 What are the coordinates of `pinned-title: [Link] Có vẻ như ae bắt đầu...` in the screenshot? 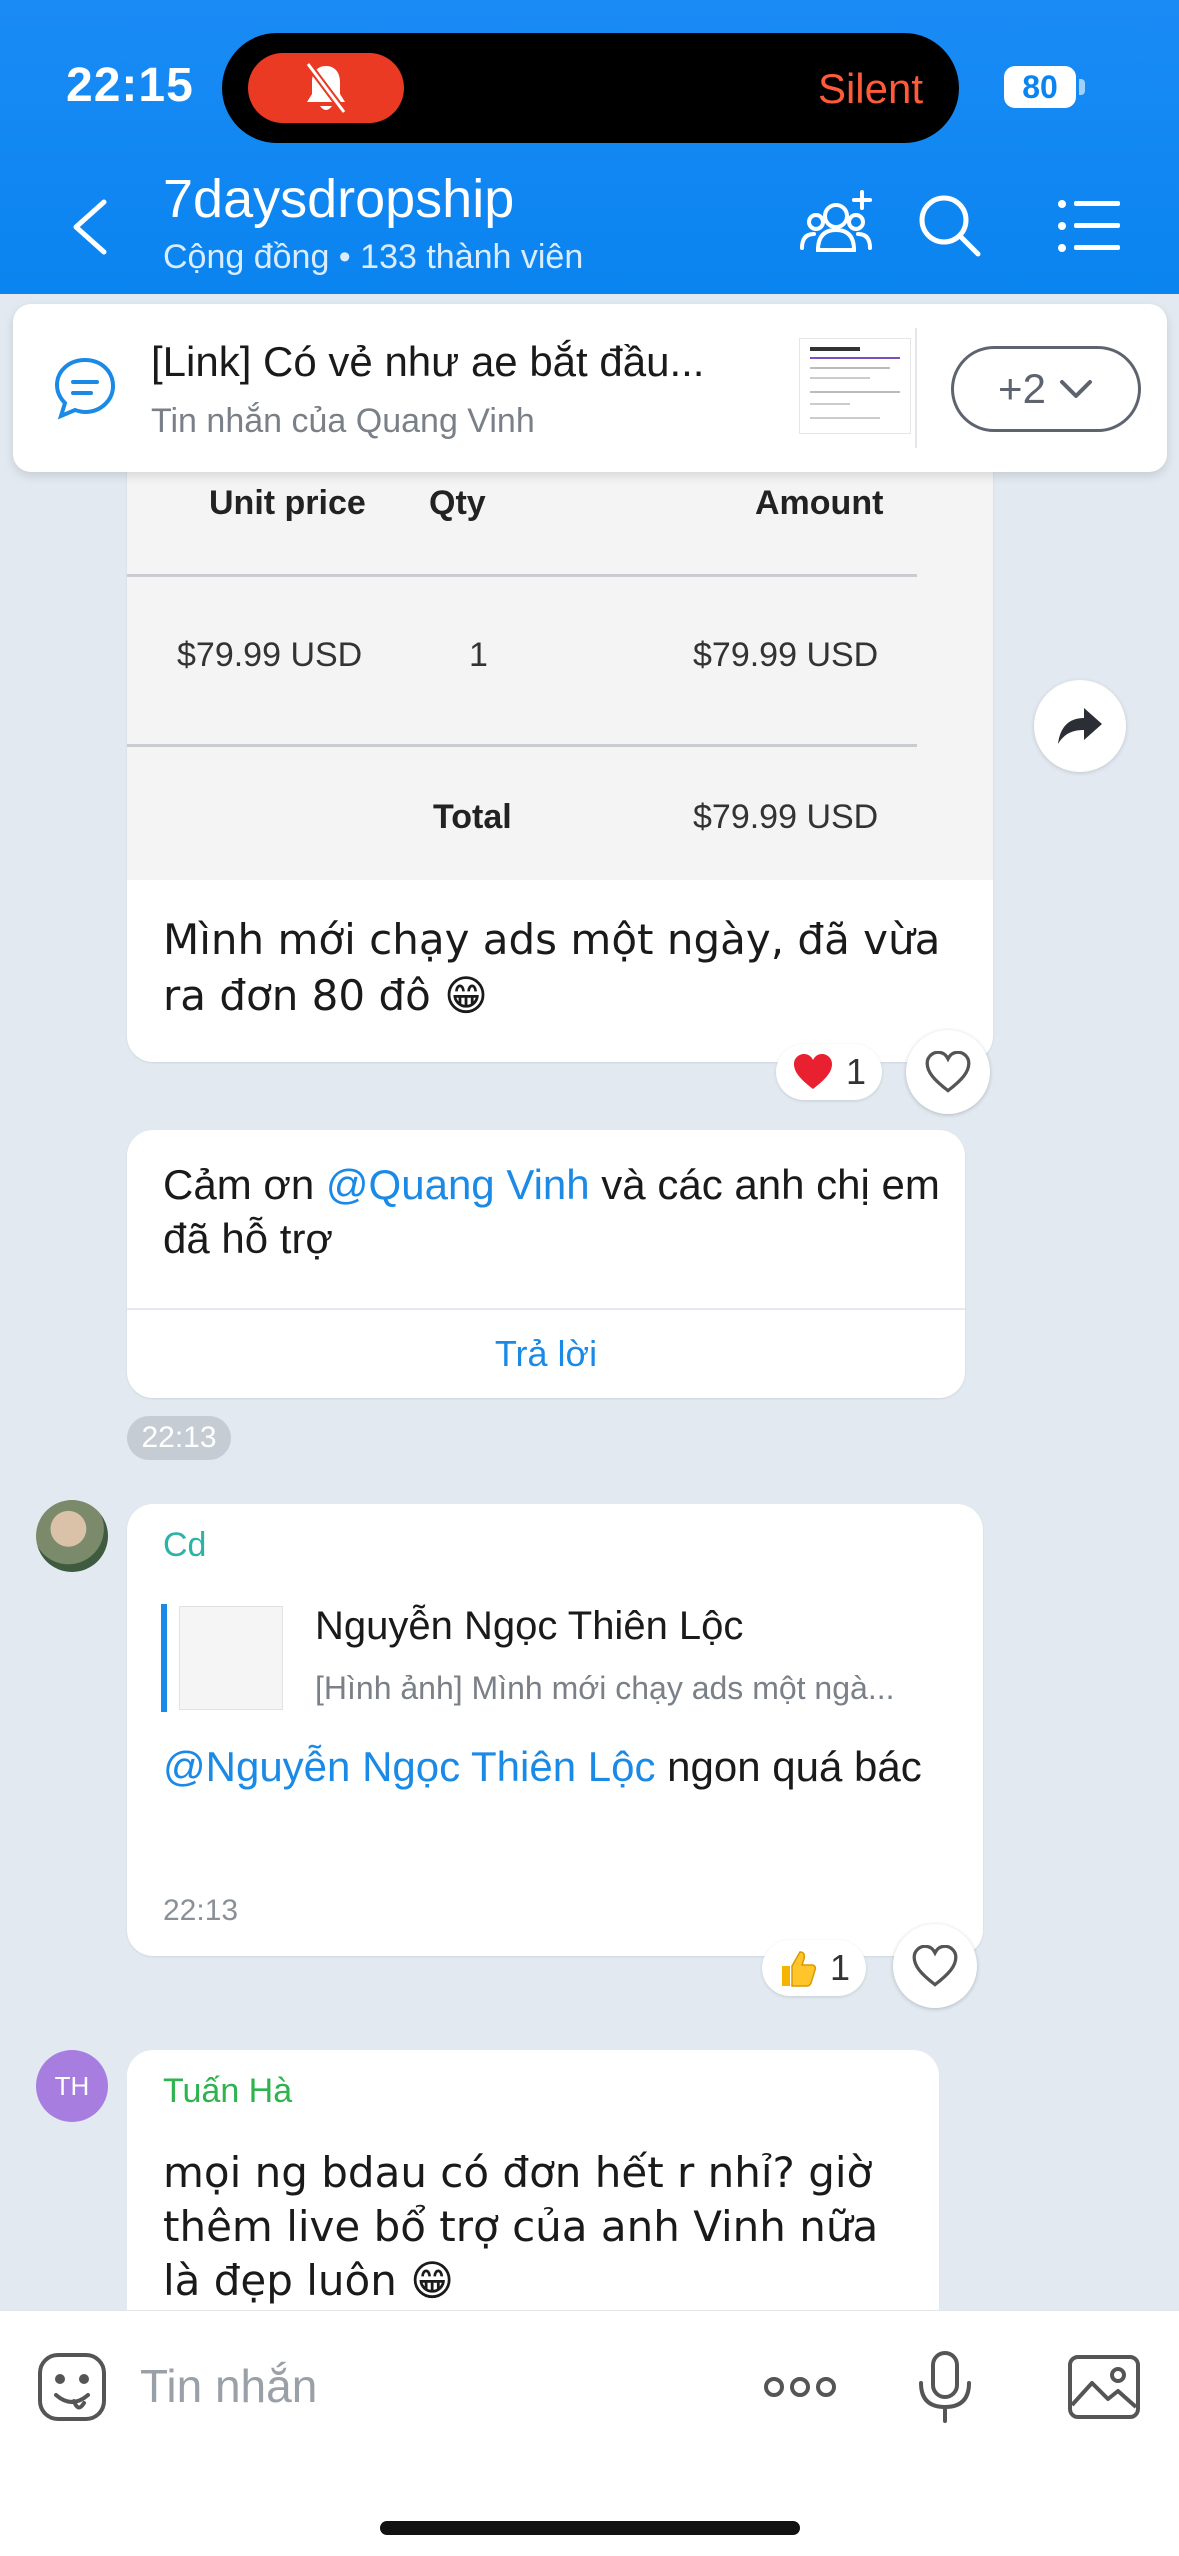 It's located at (428, 361).